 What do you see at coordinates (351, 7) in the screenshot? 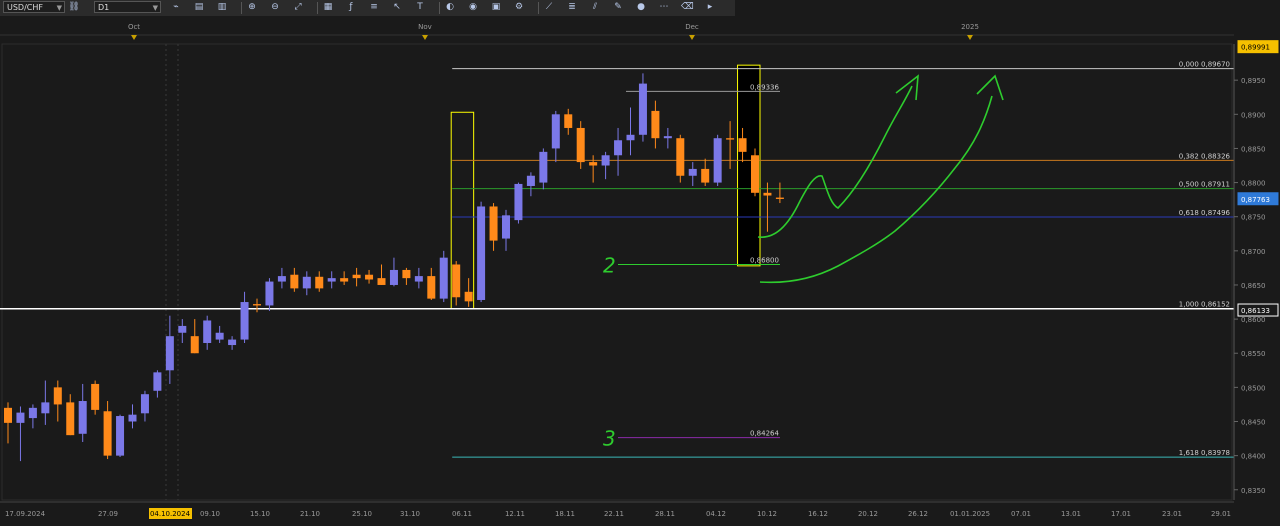
I see `indicator-icon: ƒ` at bounding box center [351, 7].